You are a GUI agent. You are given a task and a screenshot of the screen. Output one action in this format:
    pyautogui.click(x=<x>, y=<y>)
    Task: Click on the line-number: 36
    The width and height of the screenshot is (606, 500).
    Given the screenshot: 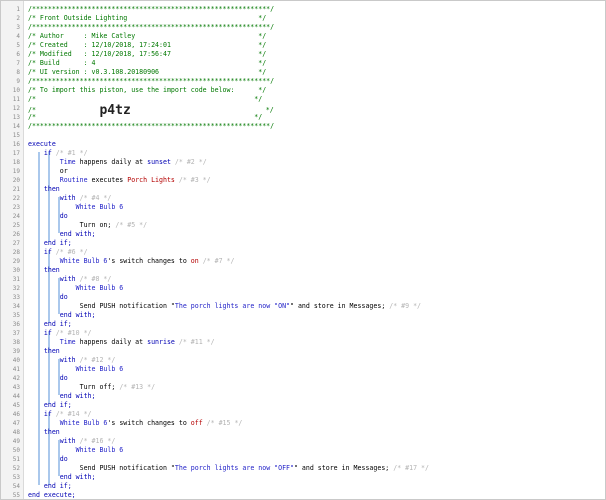 What is the action you would take?
    pyautogui.click(x=16, y=324)
    